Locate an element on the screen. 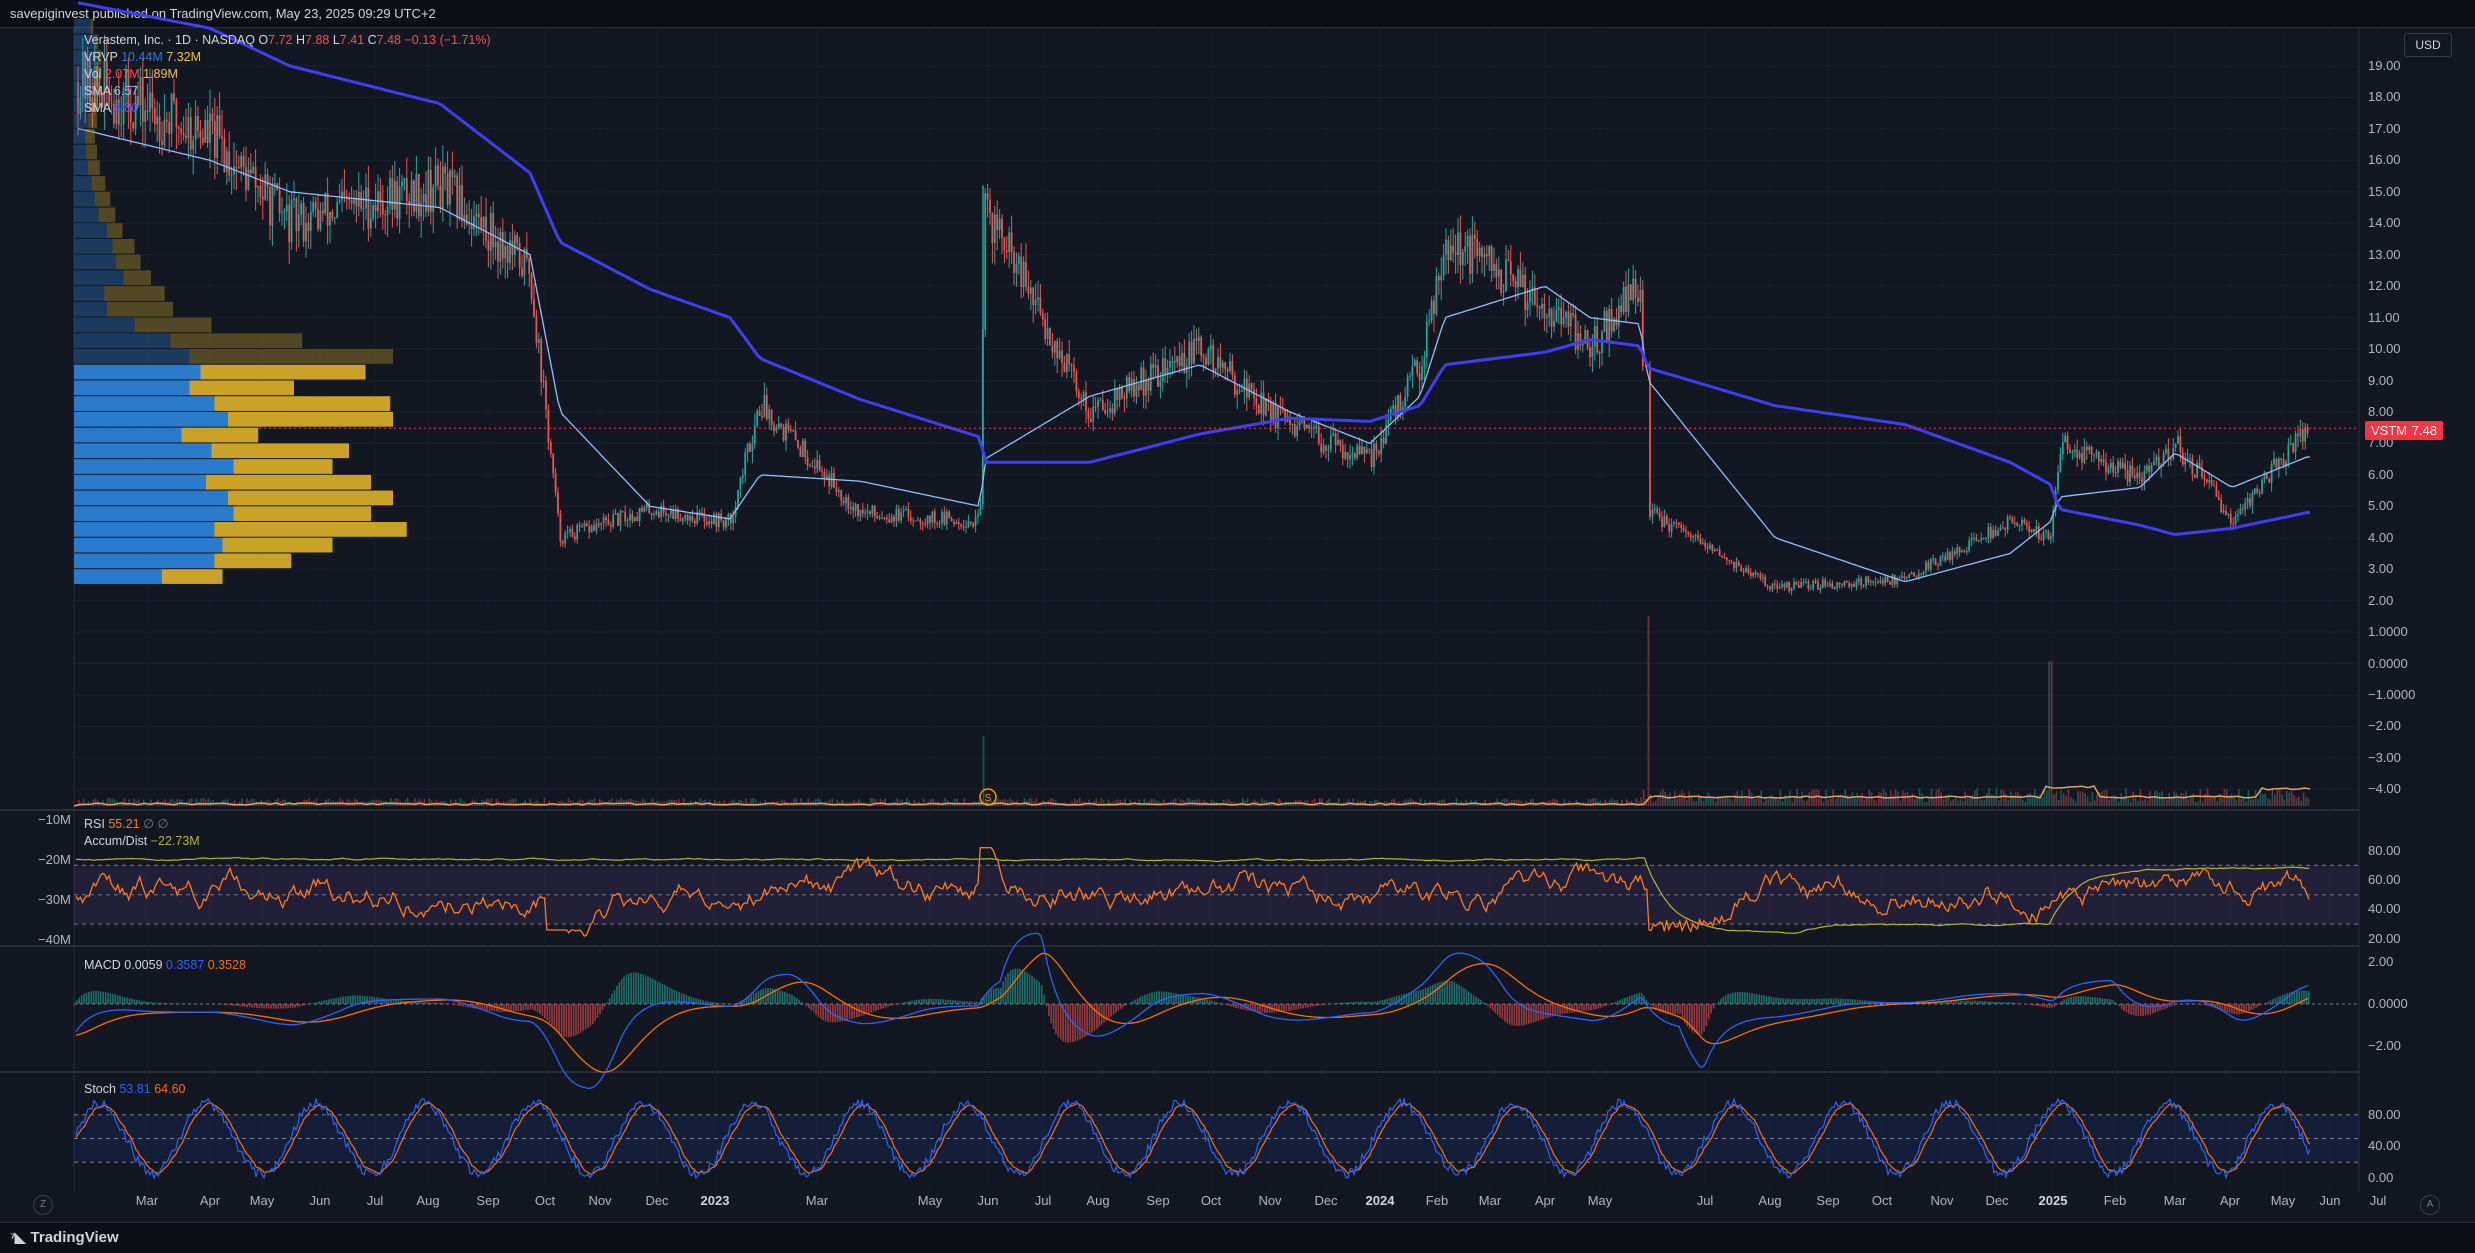  macd-tick-label: −2.00 is located at coordinates (2384, 1045).